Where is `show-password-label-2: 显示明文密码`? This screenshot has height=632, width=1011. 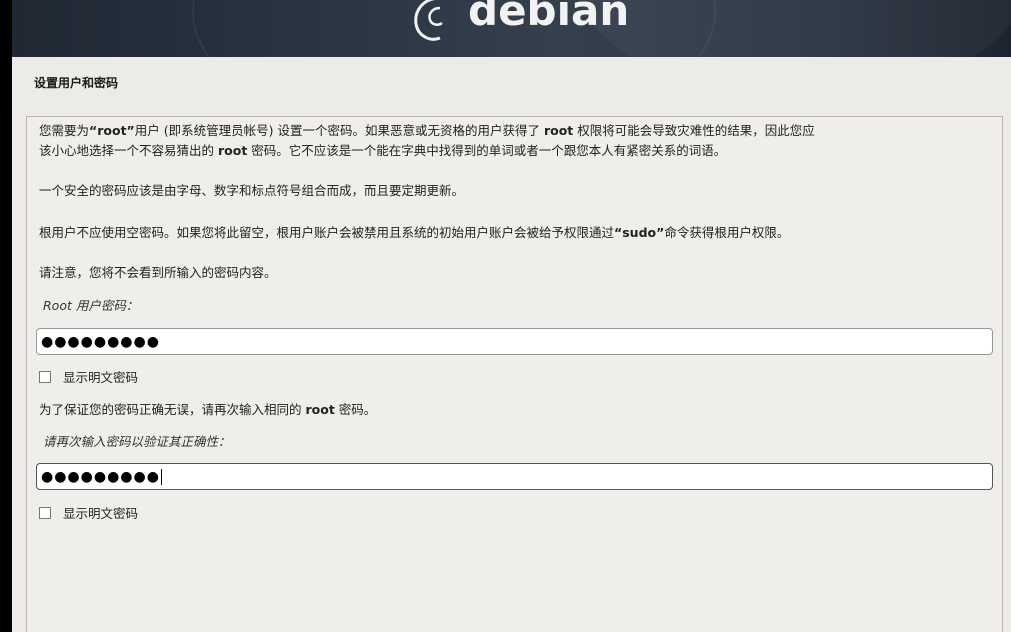 show-password-label-2: 显示明文密码 is located at coordinates (101, 513).